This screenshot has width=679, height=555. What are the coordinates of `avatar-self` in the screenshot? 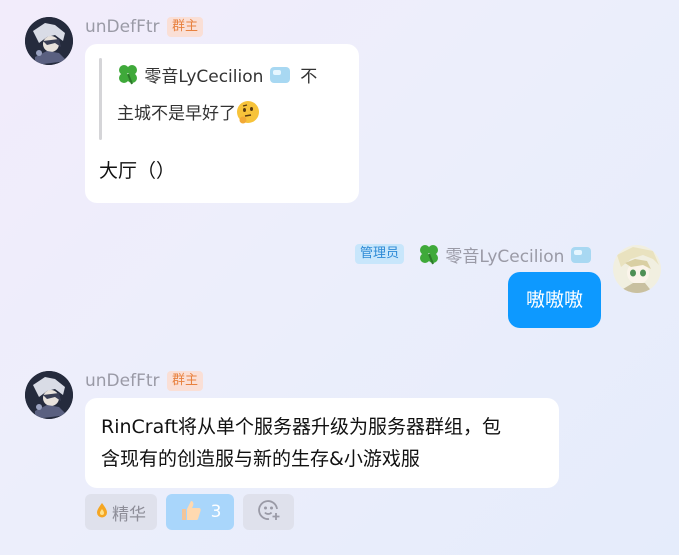 It's located at (637, 269).